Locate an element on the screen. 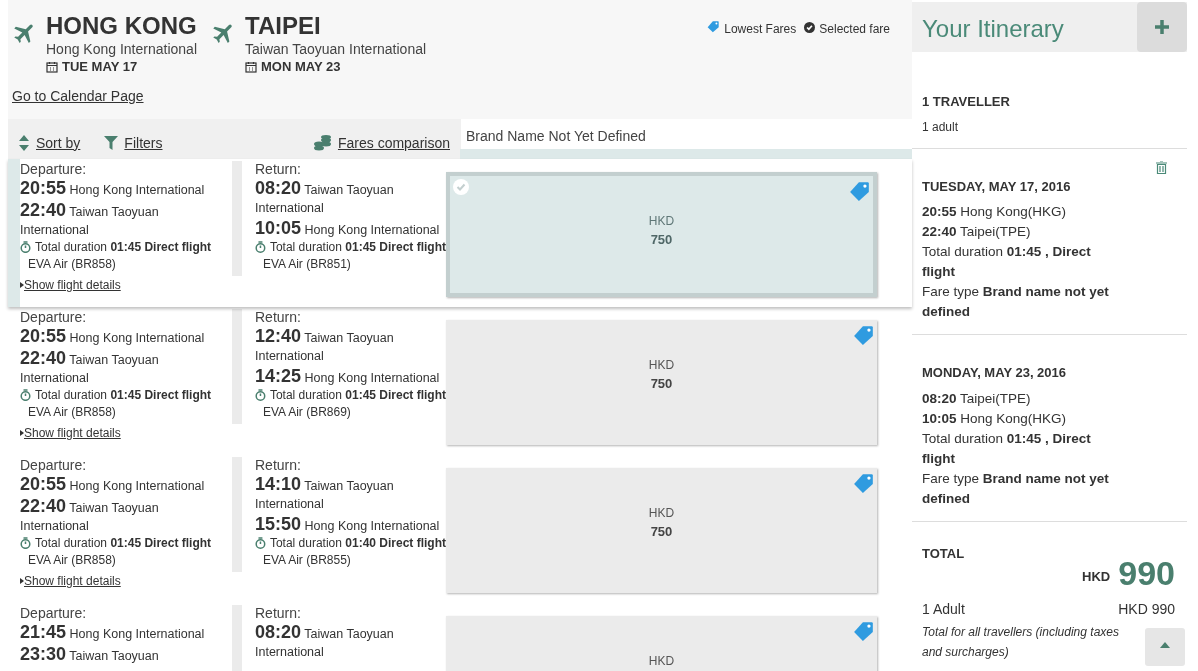 This screenshot has width=1198, height=671. travellers-count: 1 adult is located at coordinates (941, 127).